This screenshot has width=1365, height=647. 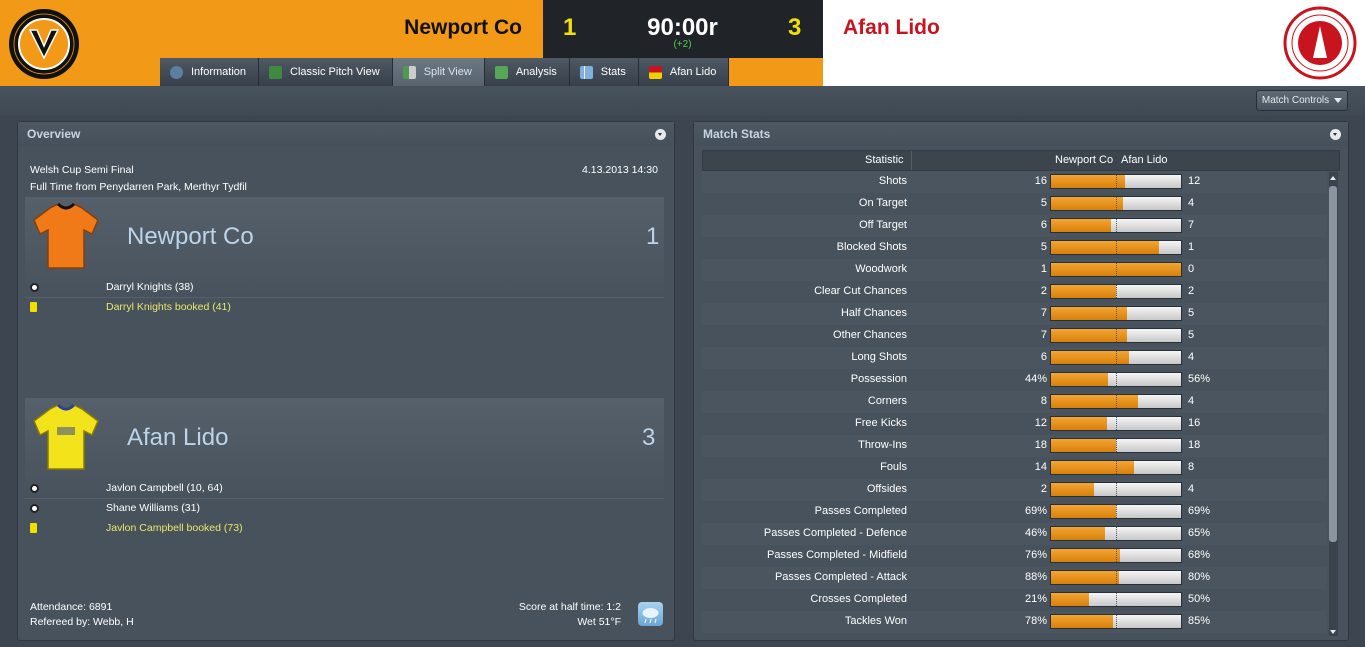 I want to click on tab-stats: Stats, so click(x=604, y=72).